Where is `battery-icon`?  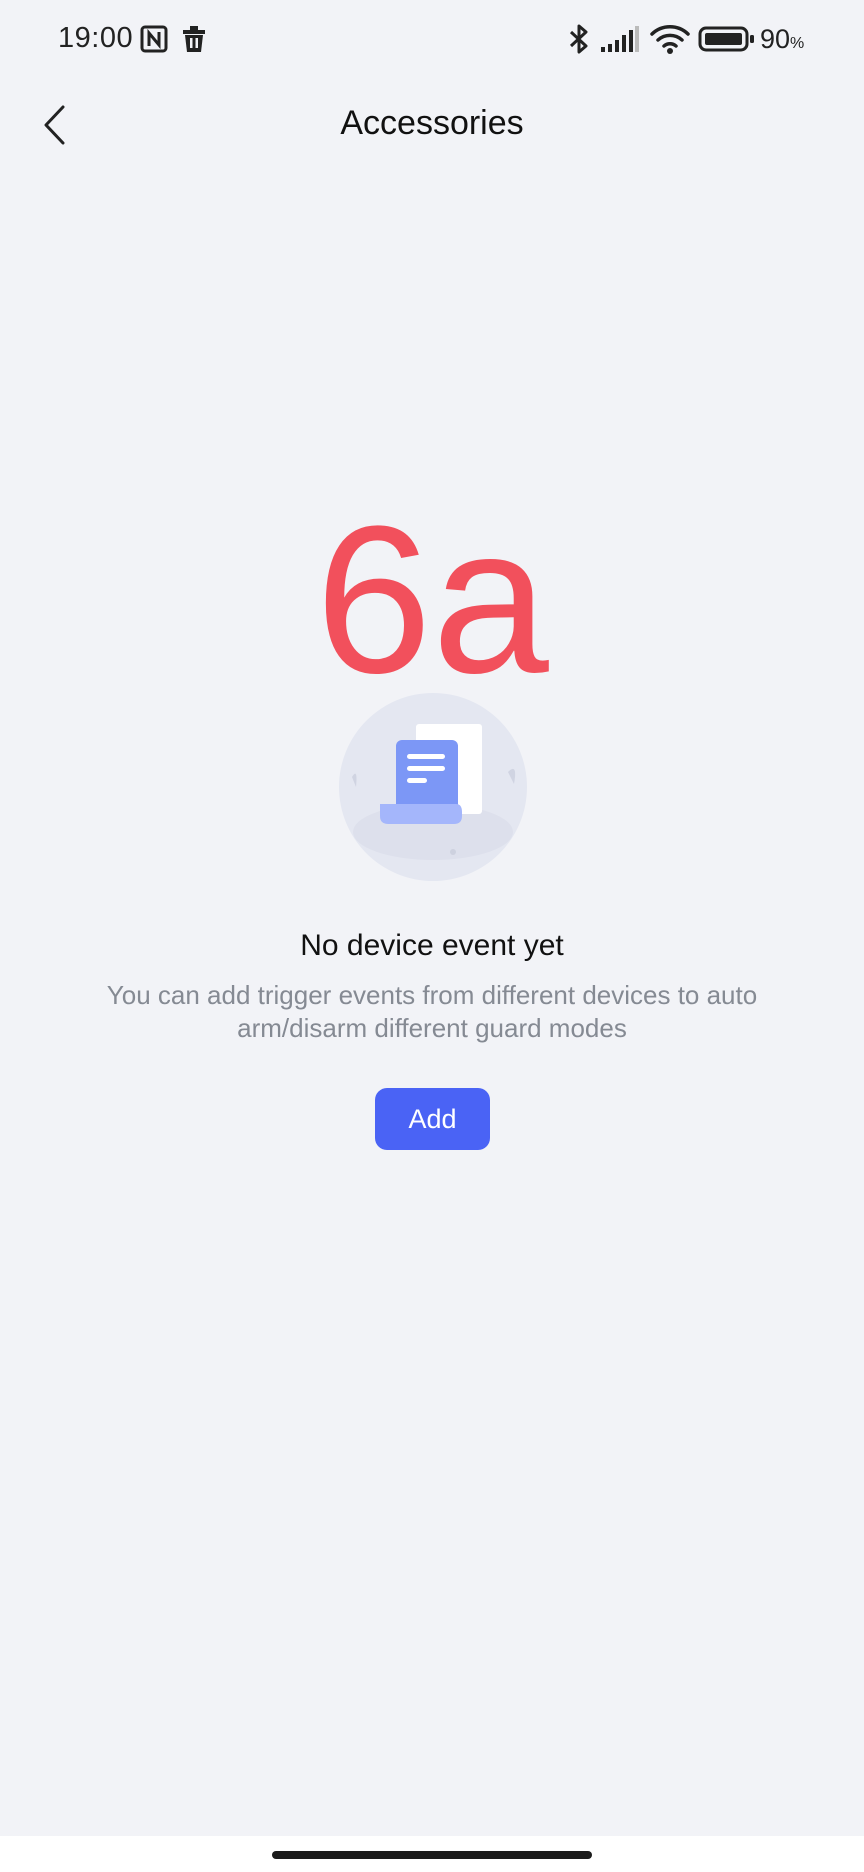
battery-icon is located at coordinates (727, 39).